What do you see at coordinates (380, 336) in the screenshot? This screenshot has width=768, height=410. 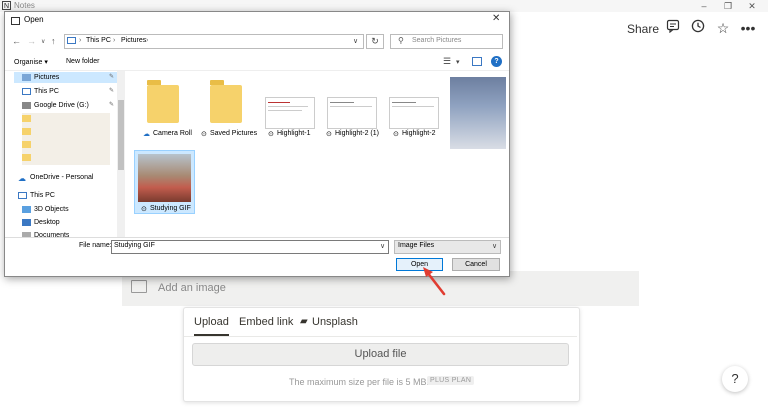 I see `tab-divider` at bounding box center [380, 336].